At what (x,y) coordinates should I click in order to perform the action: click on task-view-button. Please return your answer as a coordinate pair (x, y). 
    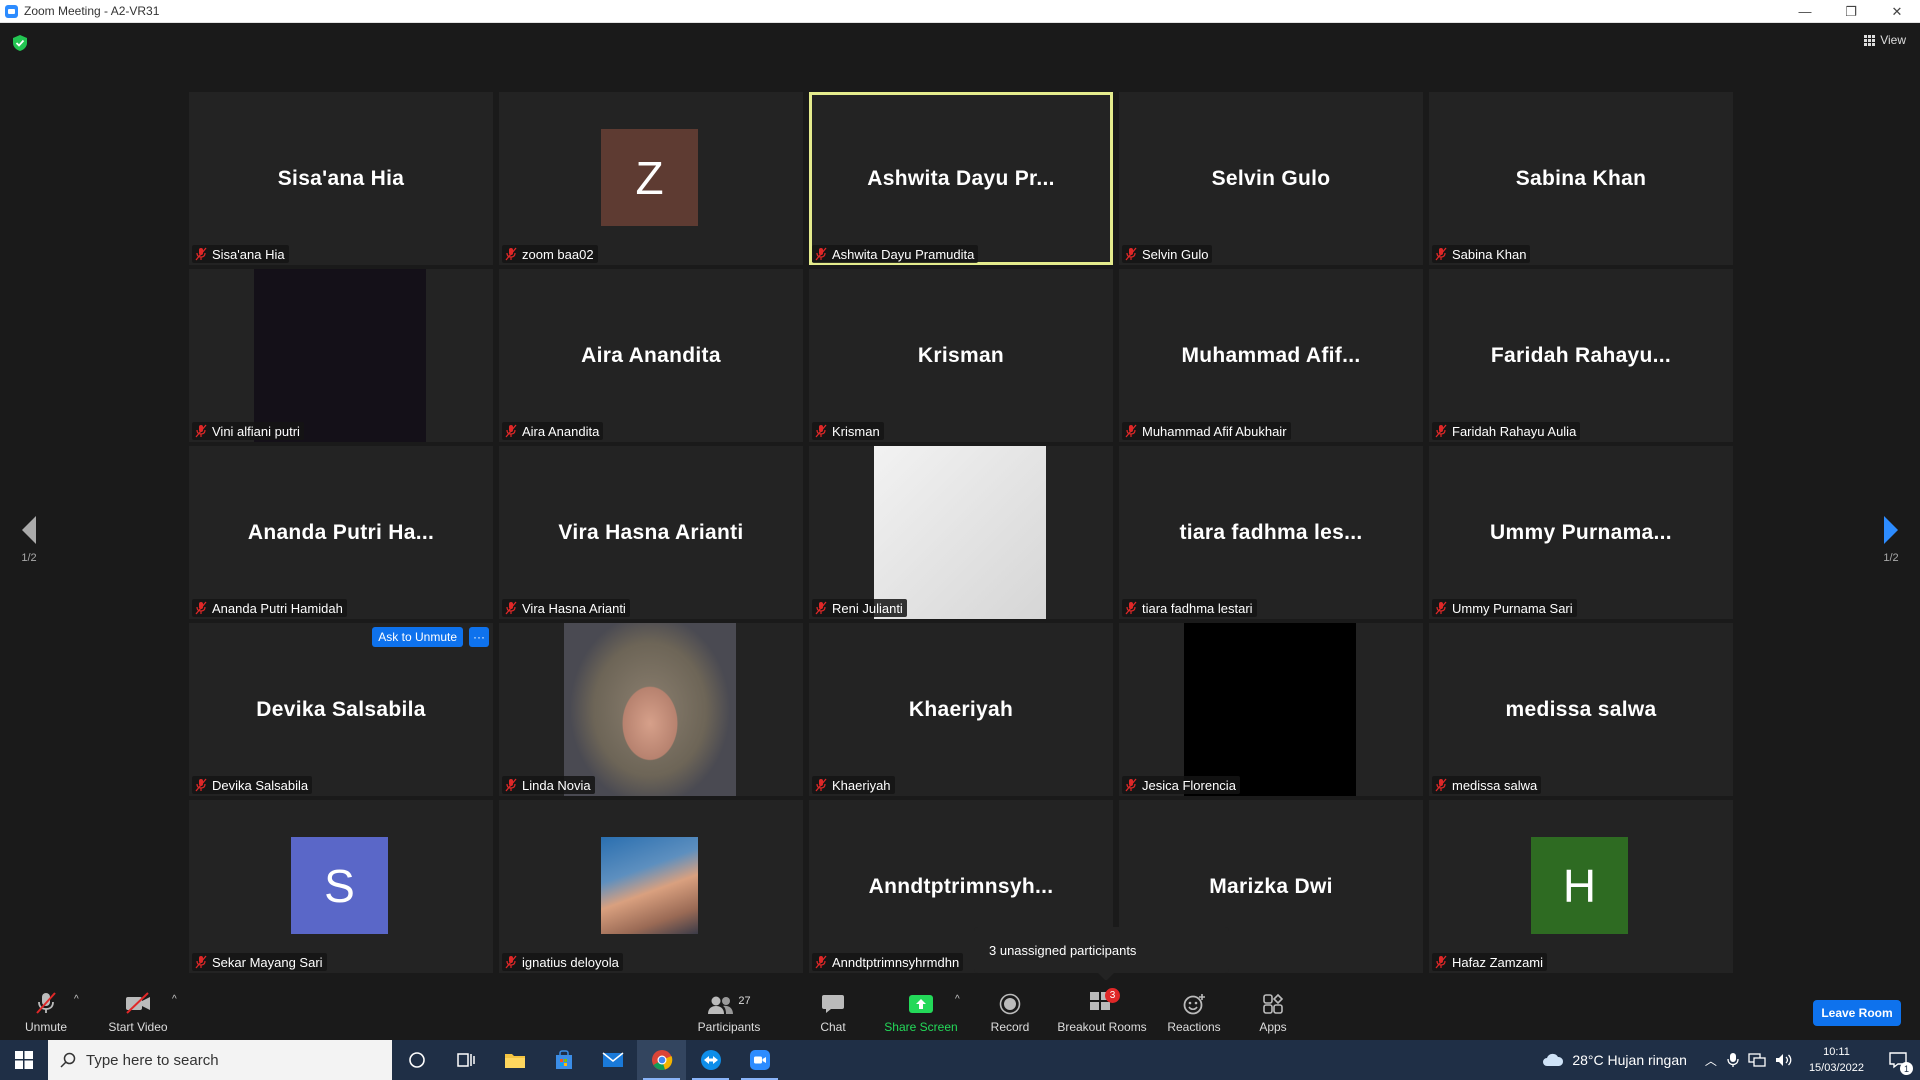
    Looking at the image, I should click on (465, 1060).